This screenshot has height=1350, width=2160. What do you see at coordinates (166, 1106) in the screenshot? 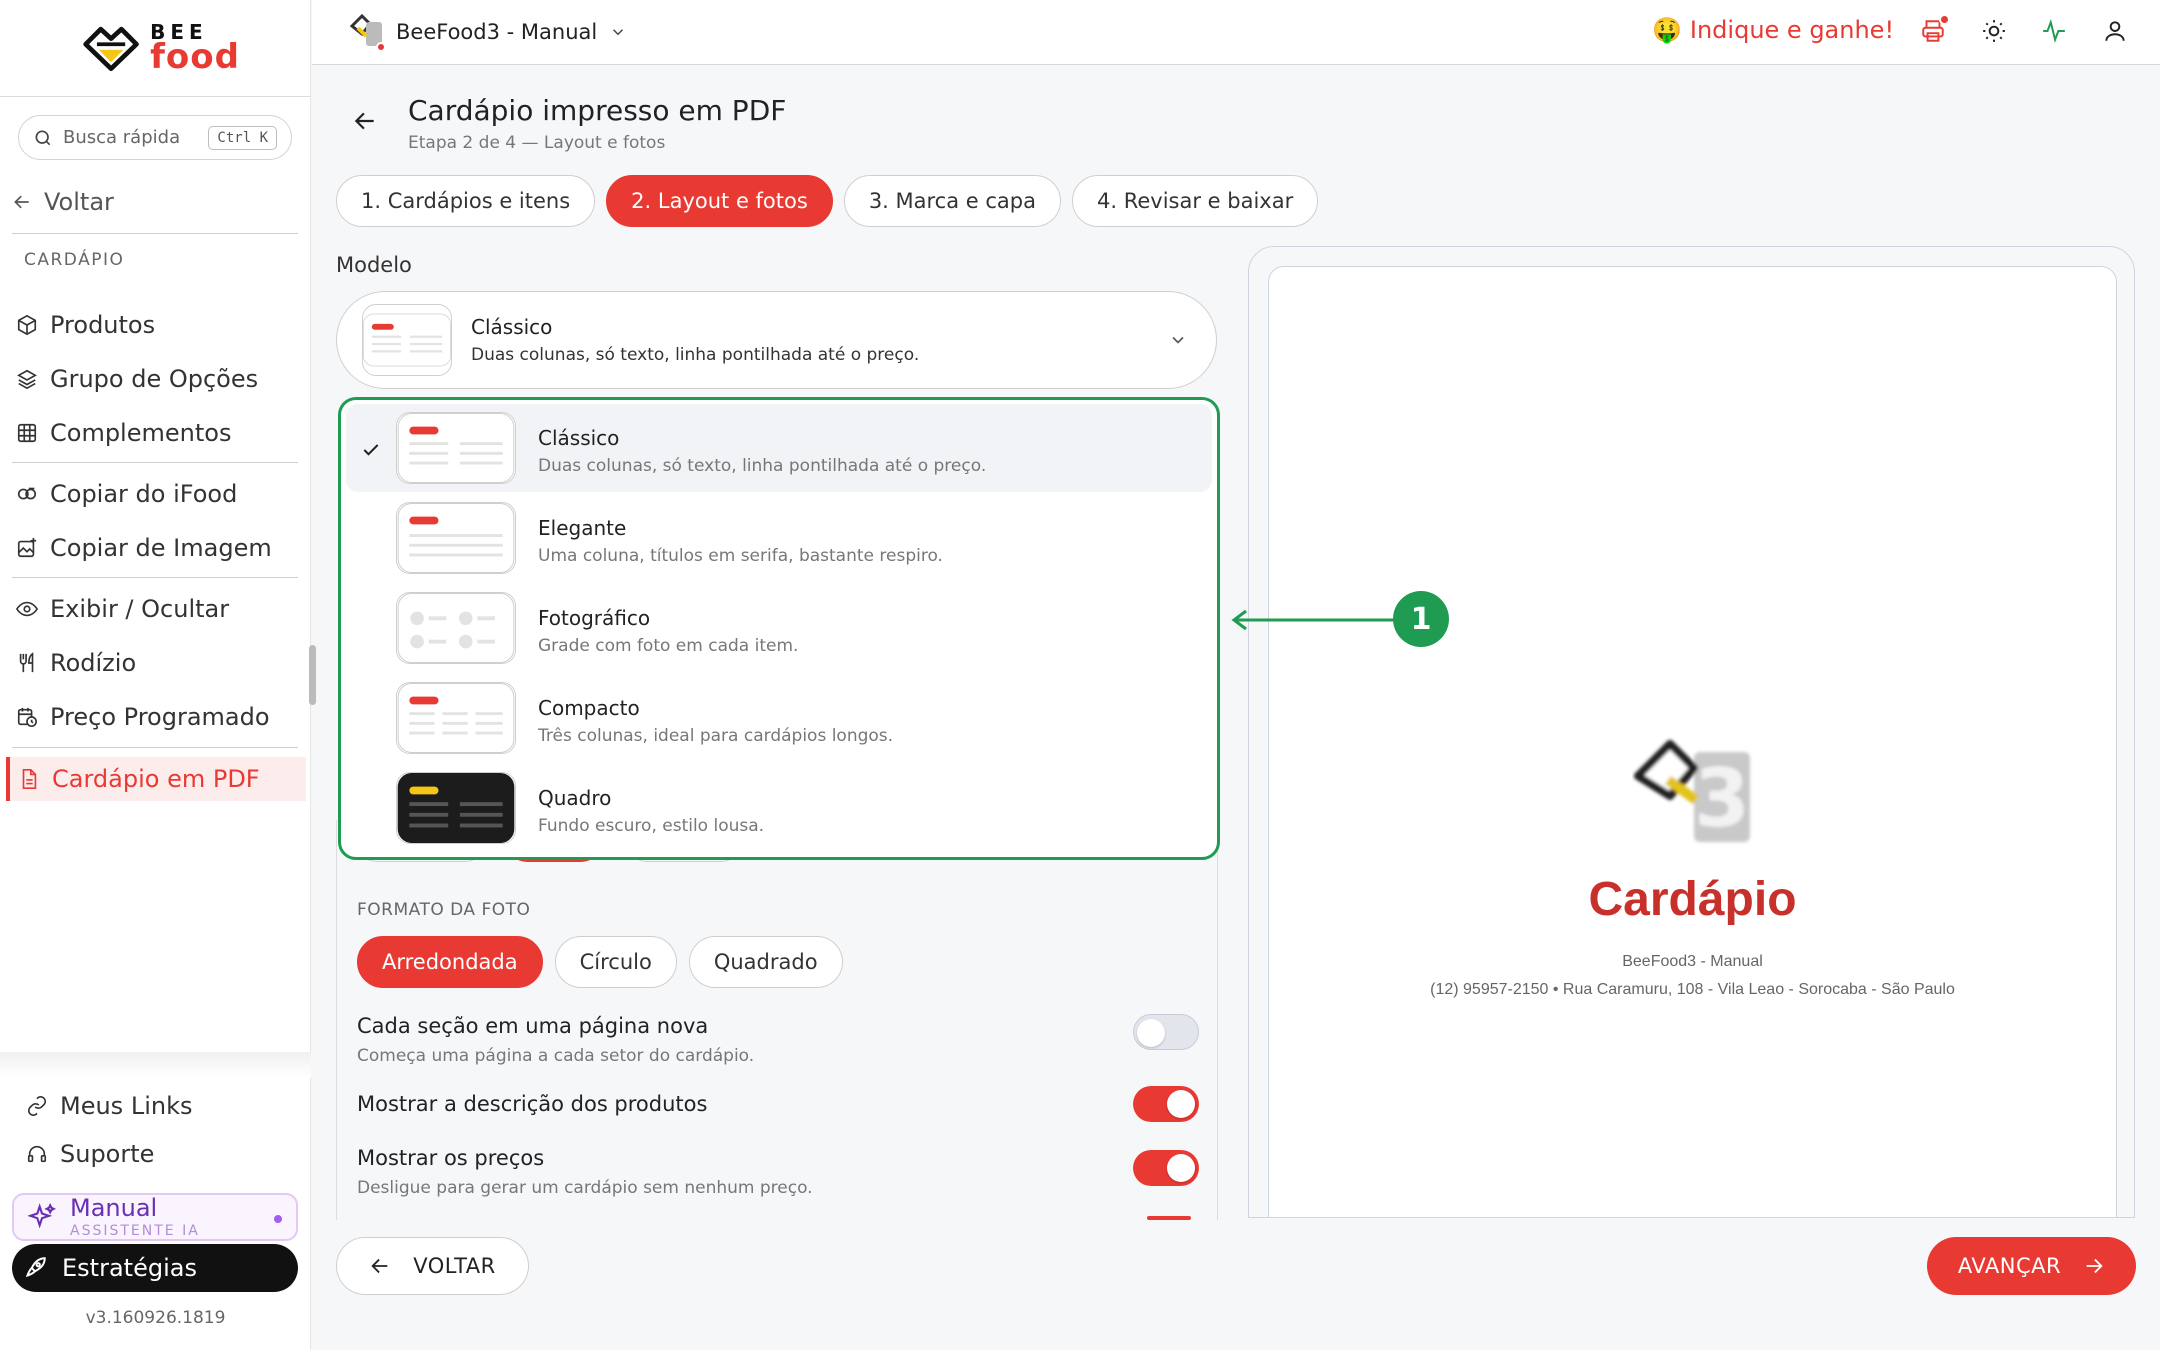
I see `sidebar-item-meus-links: Meus Links` at bounding box center [166, 1106].